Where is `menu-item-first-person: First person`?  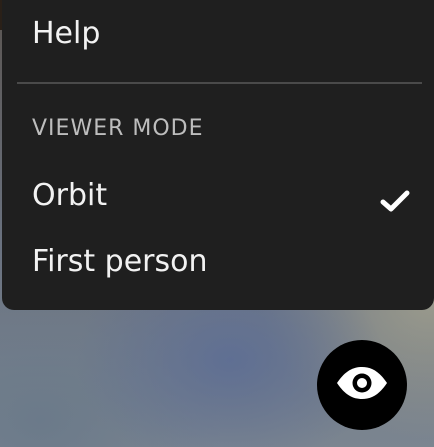 menu-item-first-person: First person is located at coordinates (221, 262).